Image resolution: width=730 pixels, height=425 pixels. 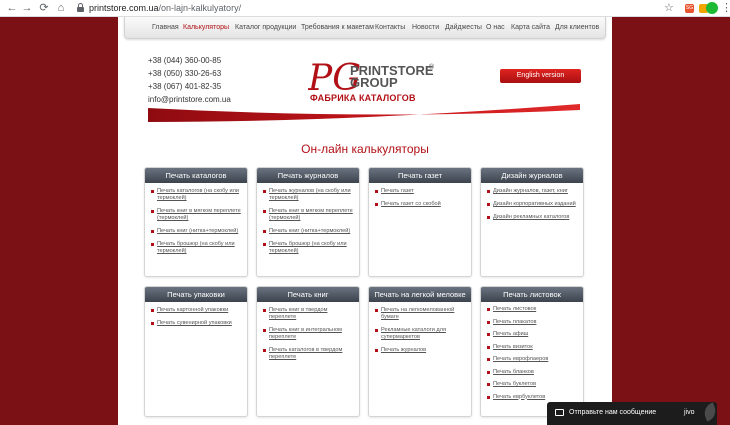 I want to click on phone-number: +38 (067) 401-82-35, so click(x=189, y=86).